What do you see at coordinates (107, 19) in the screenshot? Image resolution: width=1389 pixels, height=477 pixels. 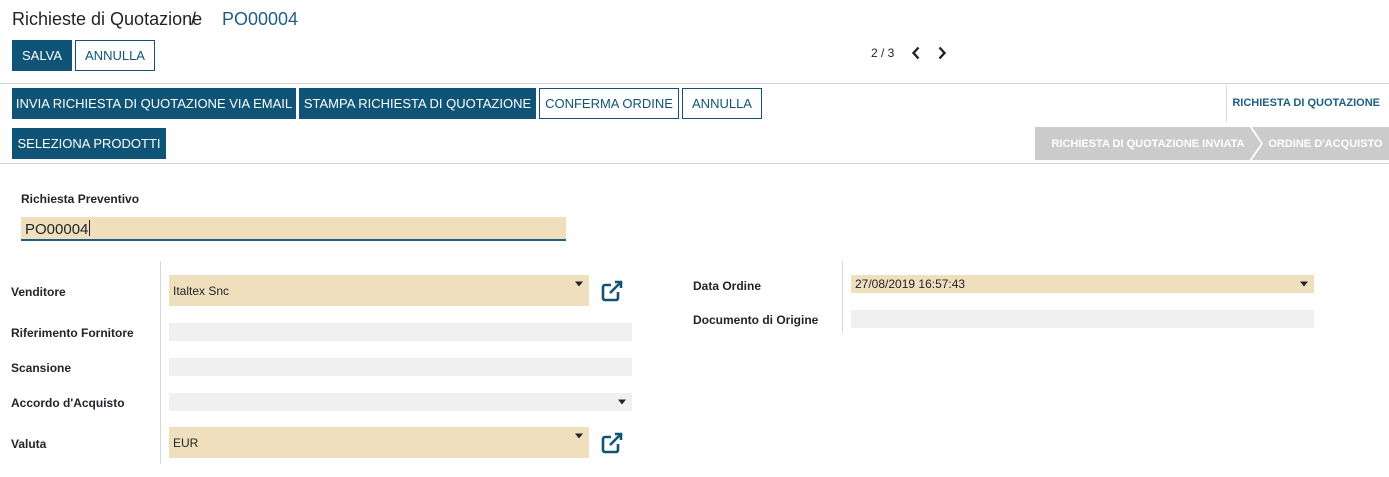 I see `breadcrumb-root: Richieste di Quotazione` at bounding box center [107, 19].